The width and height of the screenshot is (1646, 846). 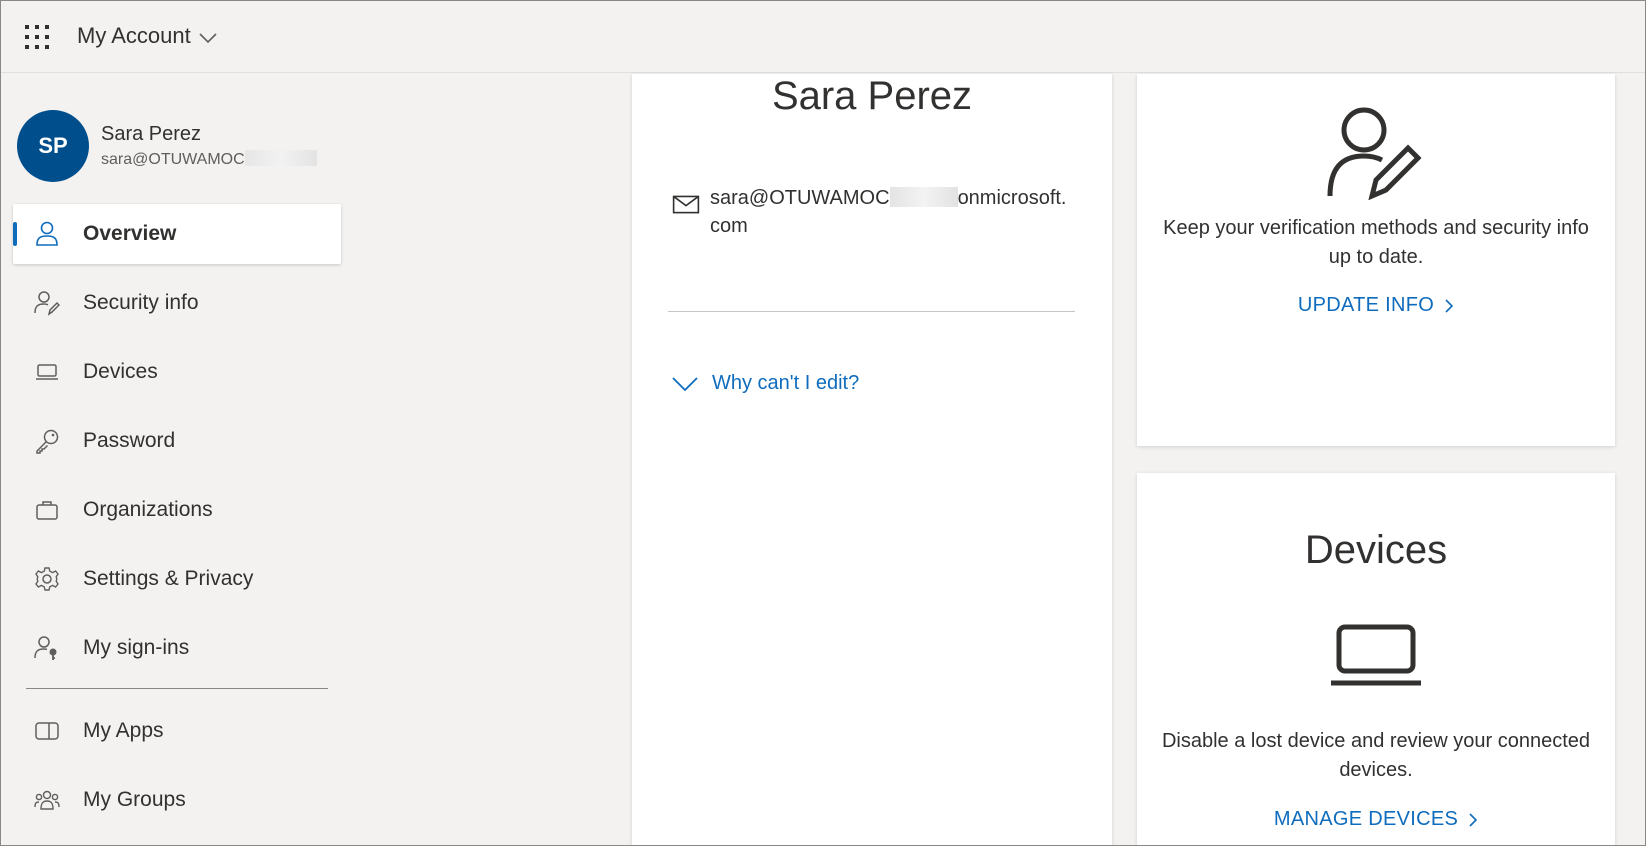 I want to click on devices-card-title: Devices, so click(x=1376, y=550).